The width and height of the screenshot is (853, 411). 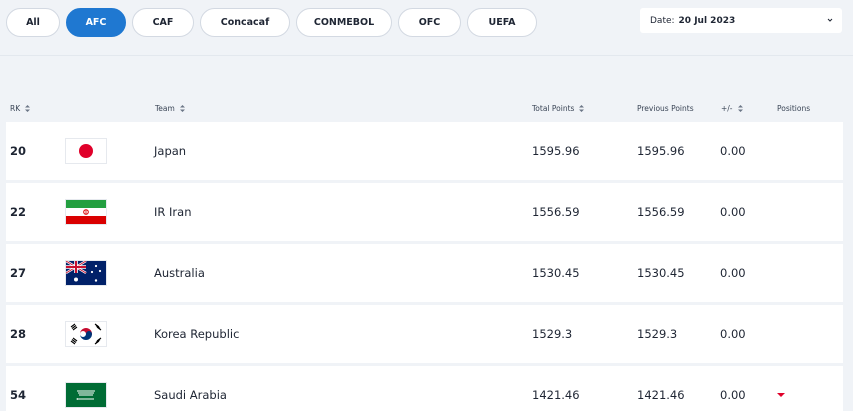 I want to click on rank-cell: 54, so click(x=18, y=395).